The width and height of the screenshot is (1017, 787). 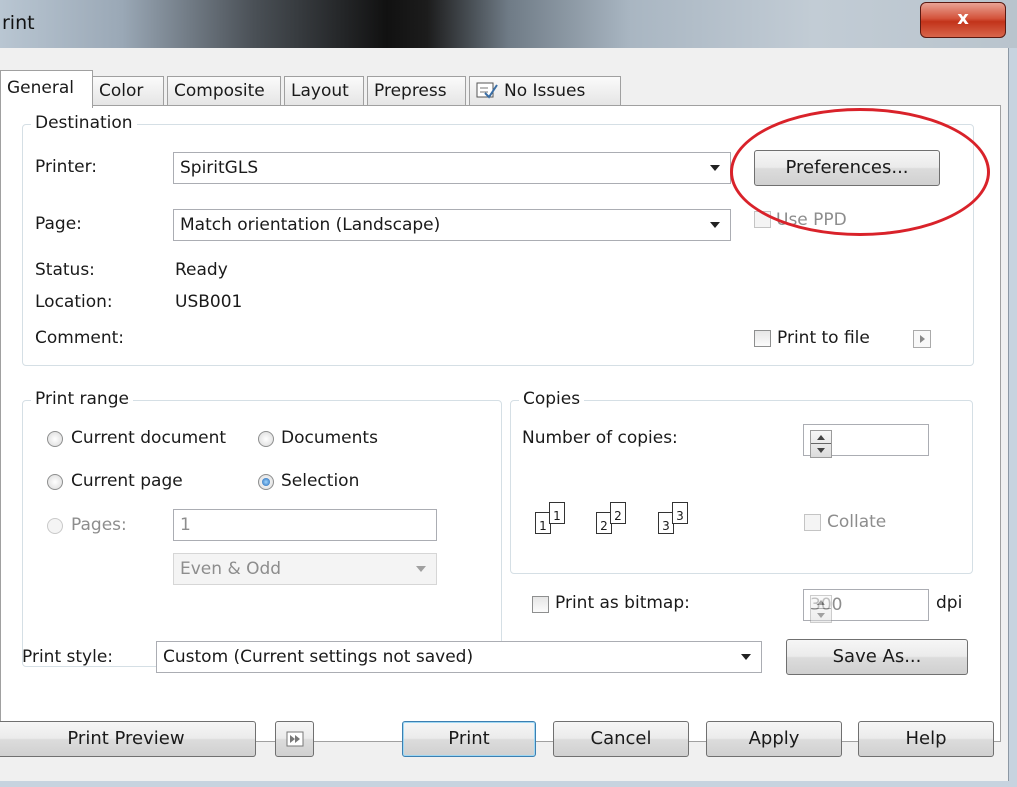 What do you see at coordinates (680, 513) in the screenshot?
I see `page-icon: 3` at bounding box center [680, 513].